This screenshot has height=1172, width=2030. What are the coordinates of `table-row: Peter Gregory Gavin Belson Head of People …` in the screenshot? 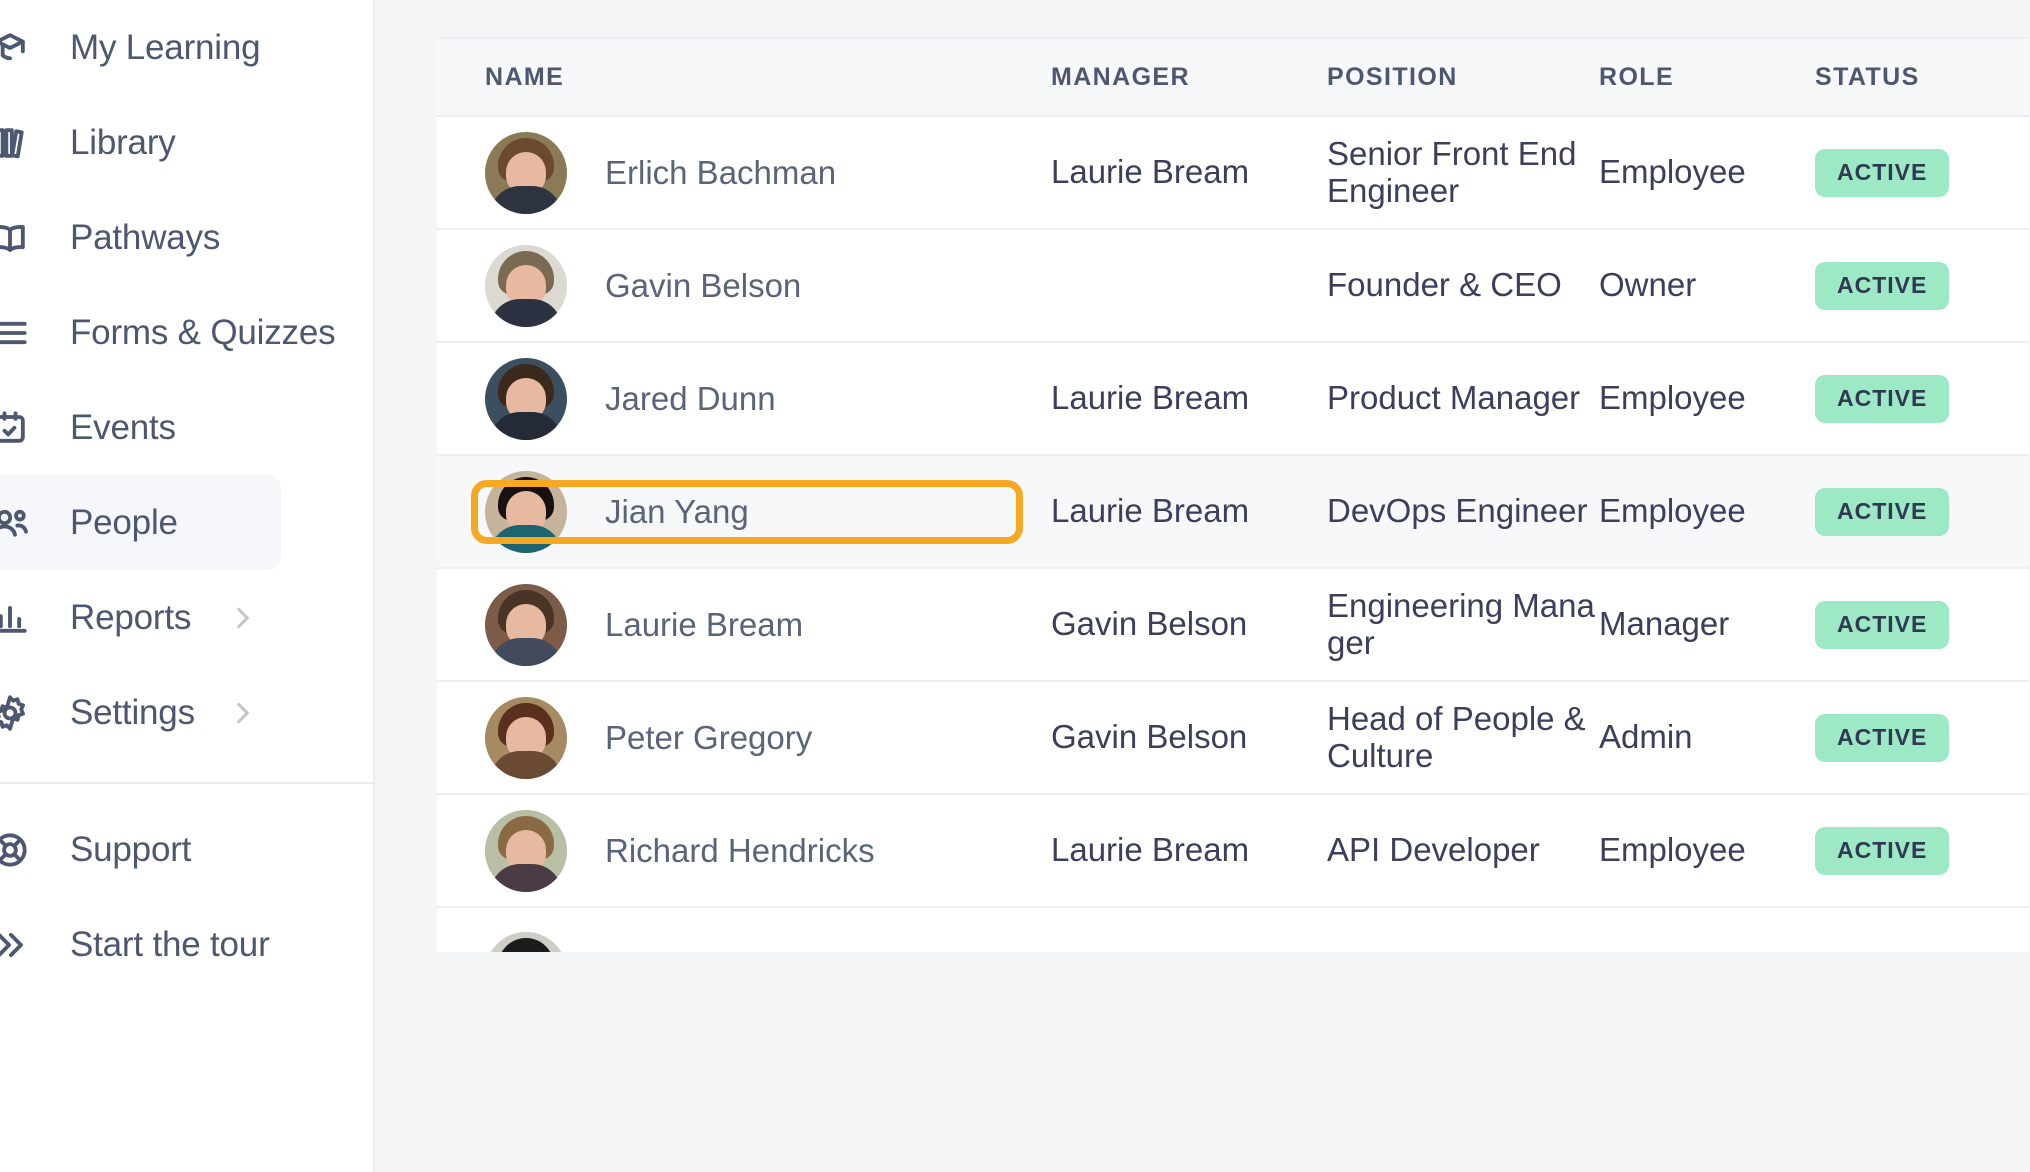 It's located at (1233, 738).